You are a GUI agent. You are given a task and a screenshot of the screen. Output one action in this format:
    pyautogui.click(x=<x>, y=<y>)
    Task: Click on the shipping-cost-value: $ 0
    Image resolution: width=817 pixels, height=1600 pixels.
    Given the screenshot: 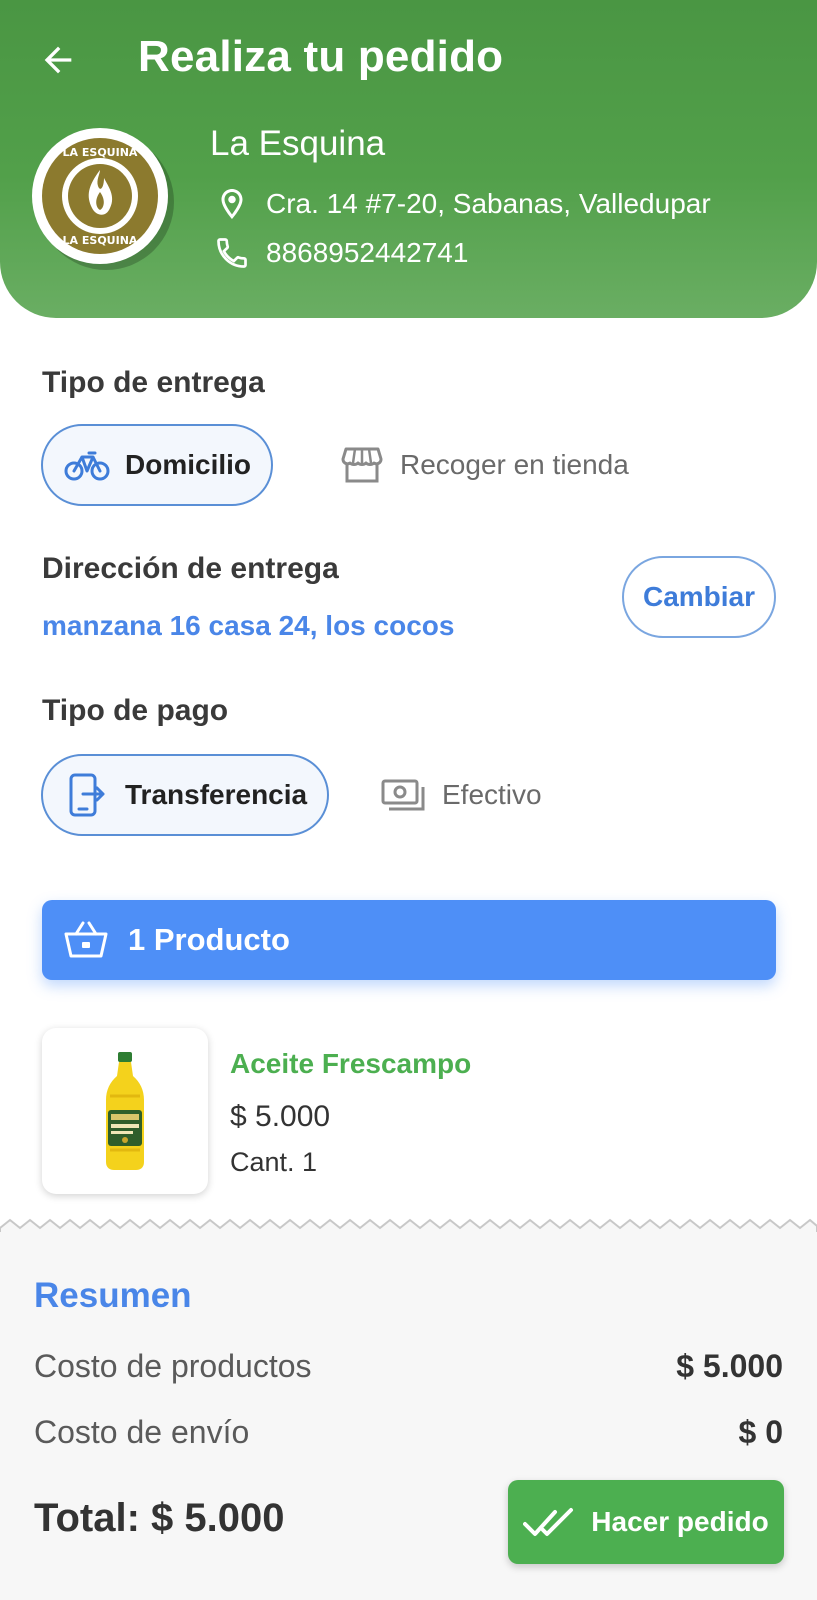 What is the action you would take?
    pyautogui.click(x=760, y=1432)
    